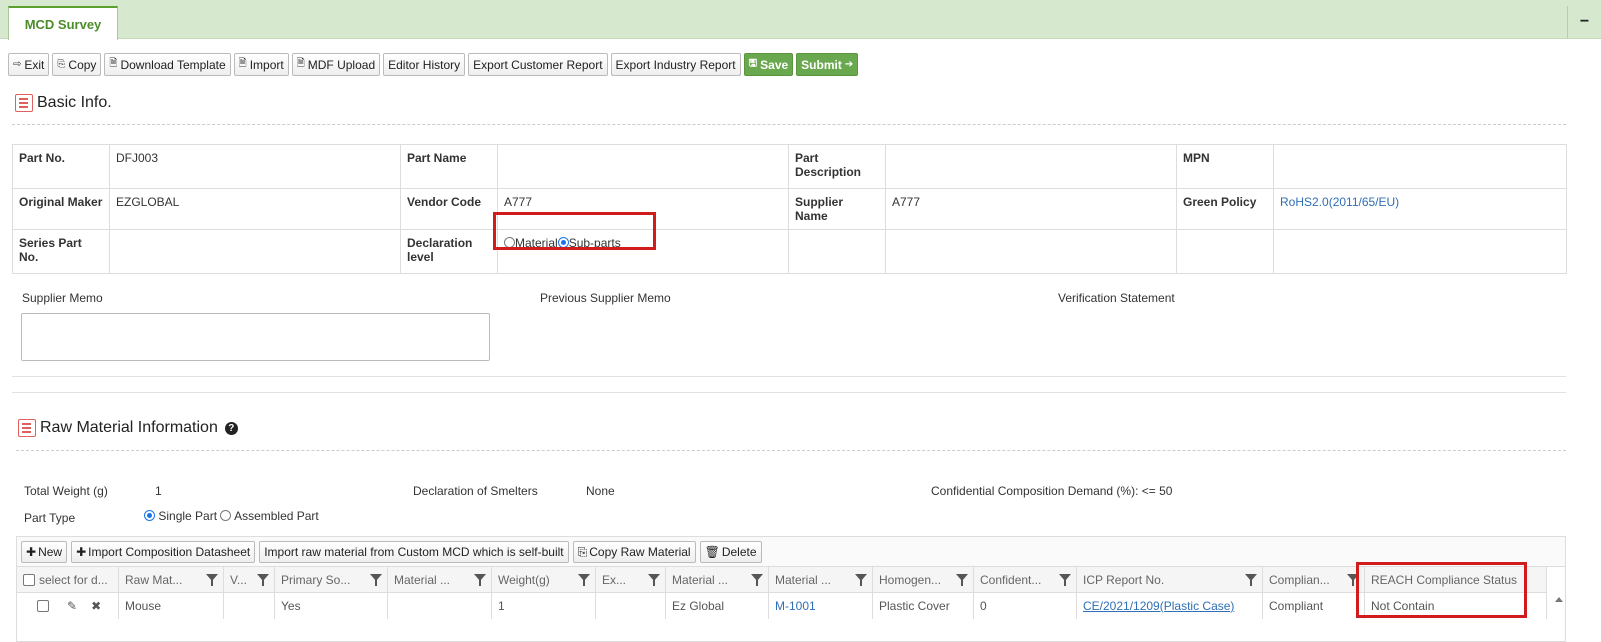 The height and width of the screenshot is (642, 1601). Describe the element at coordinates (1314, 606) in the screenshot. I see `cell-compliance: Compliant` at that location.